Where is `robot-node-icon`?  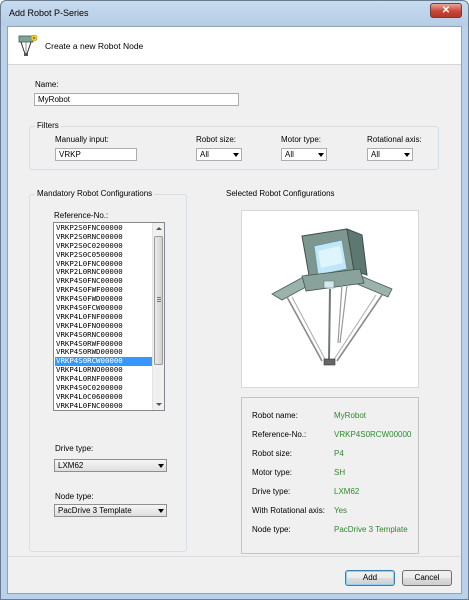 robot-node-icon is located at coordinates (28, 45).